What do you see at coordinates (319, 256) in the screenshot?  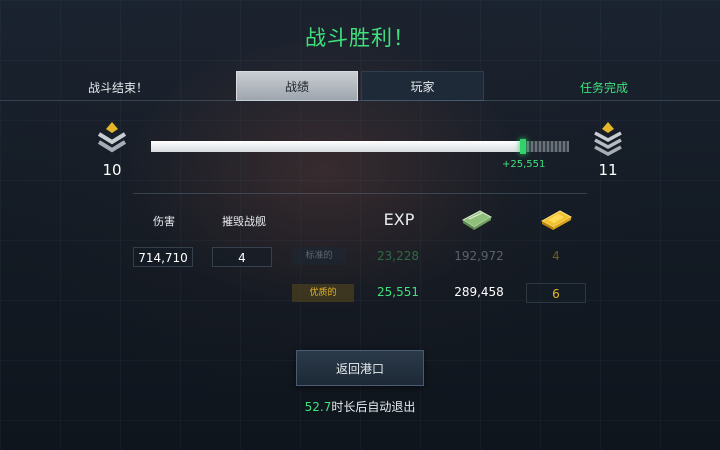 I see `standard-row-label: 标准的` at bounding box center [319, 256].